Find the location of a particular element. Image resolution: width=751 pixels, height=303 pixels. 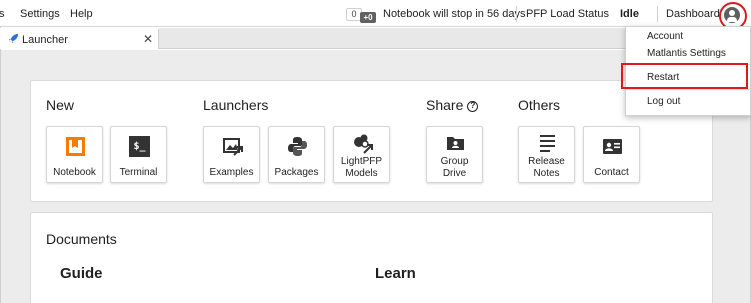

section-share-title: Share? is located at coordinates (452, 105).